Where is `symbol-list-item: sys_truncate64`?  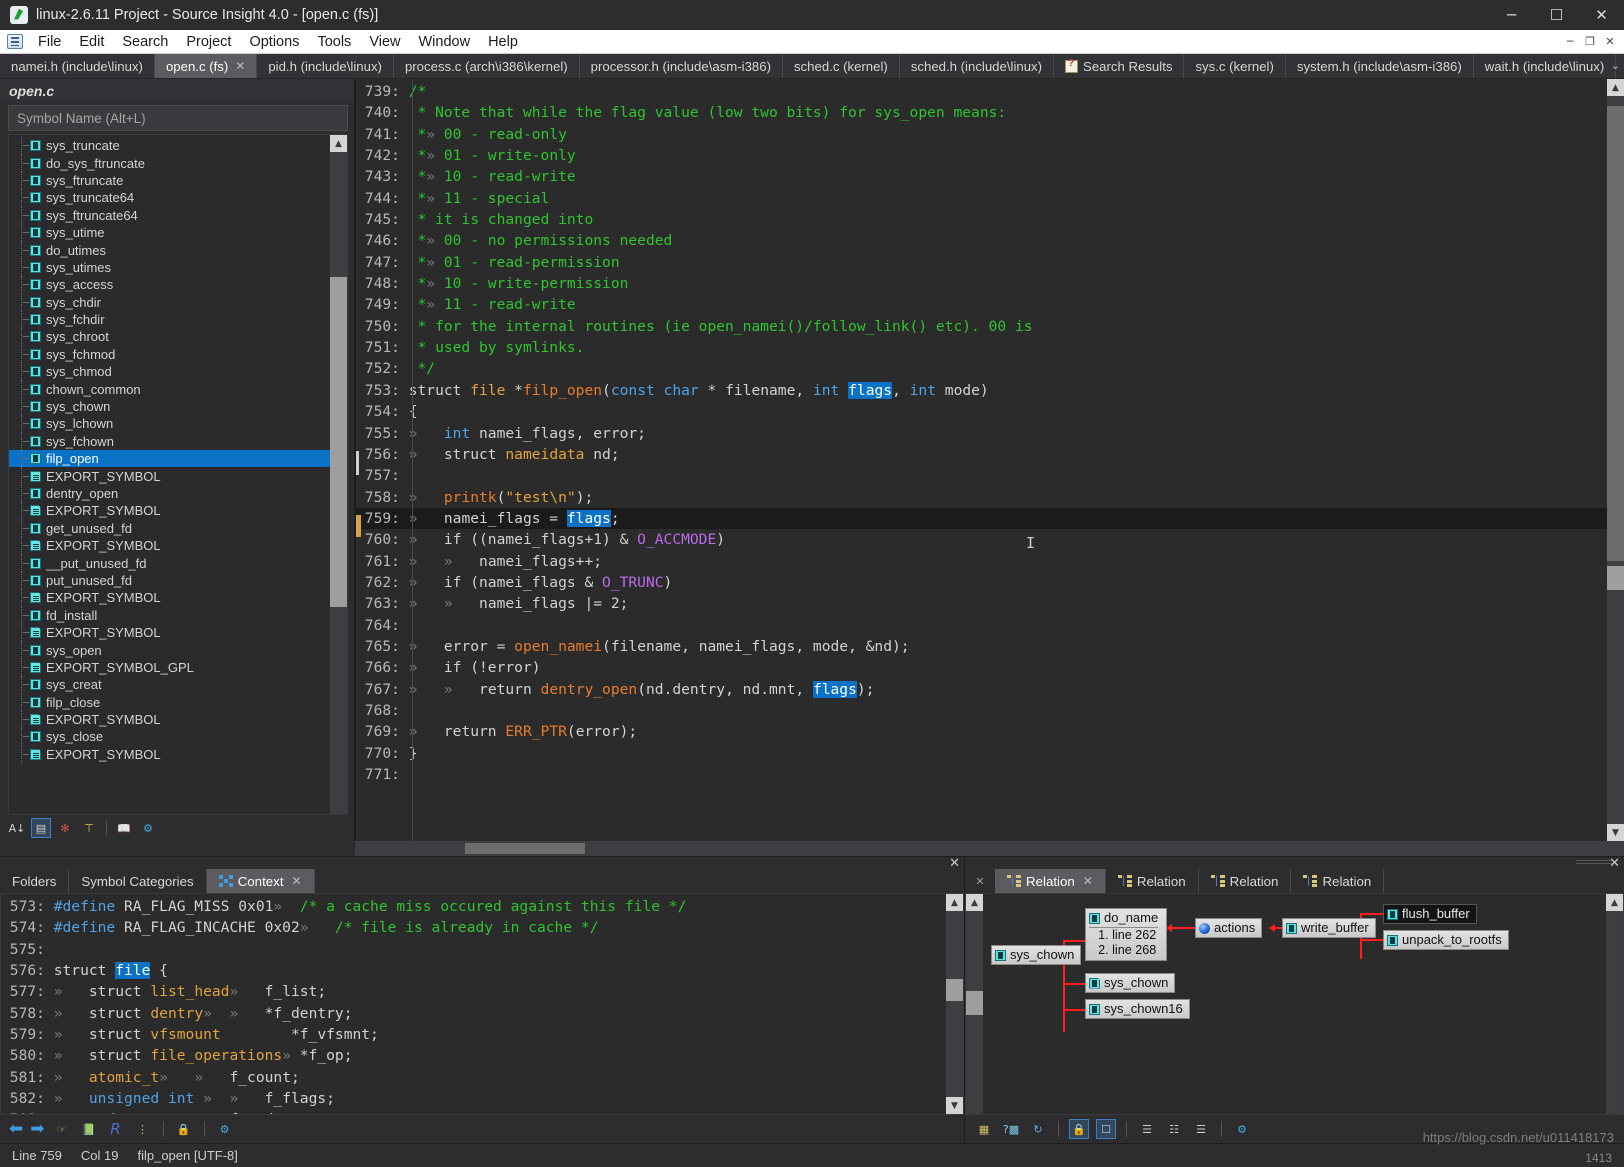 symbol-list-item: sys_truncate64 is located at coordinates (169, 198).